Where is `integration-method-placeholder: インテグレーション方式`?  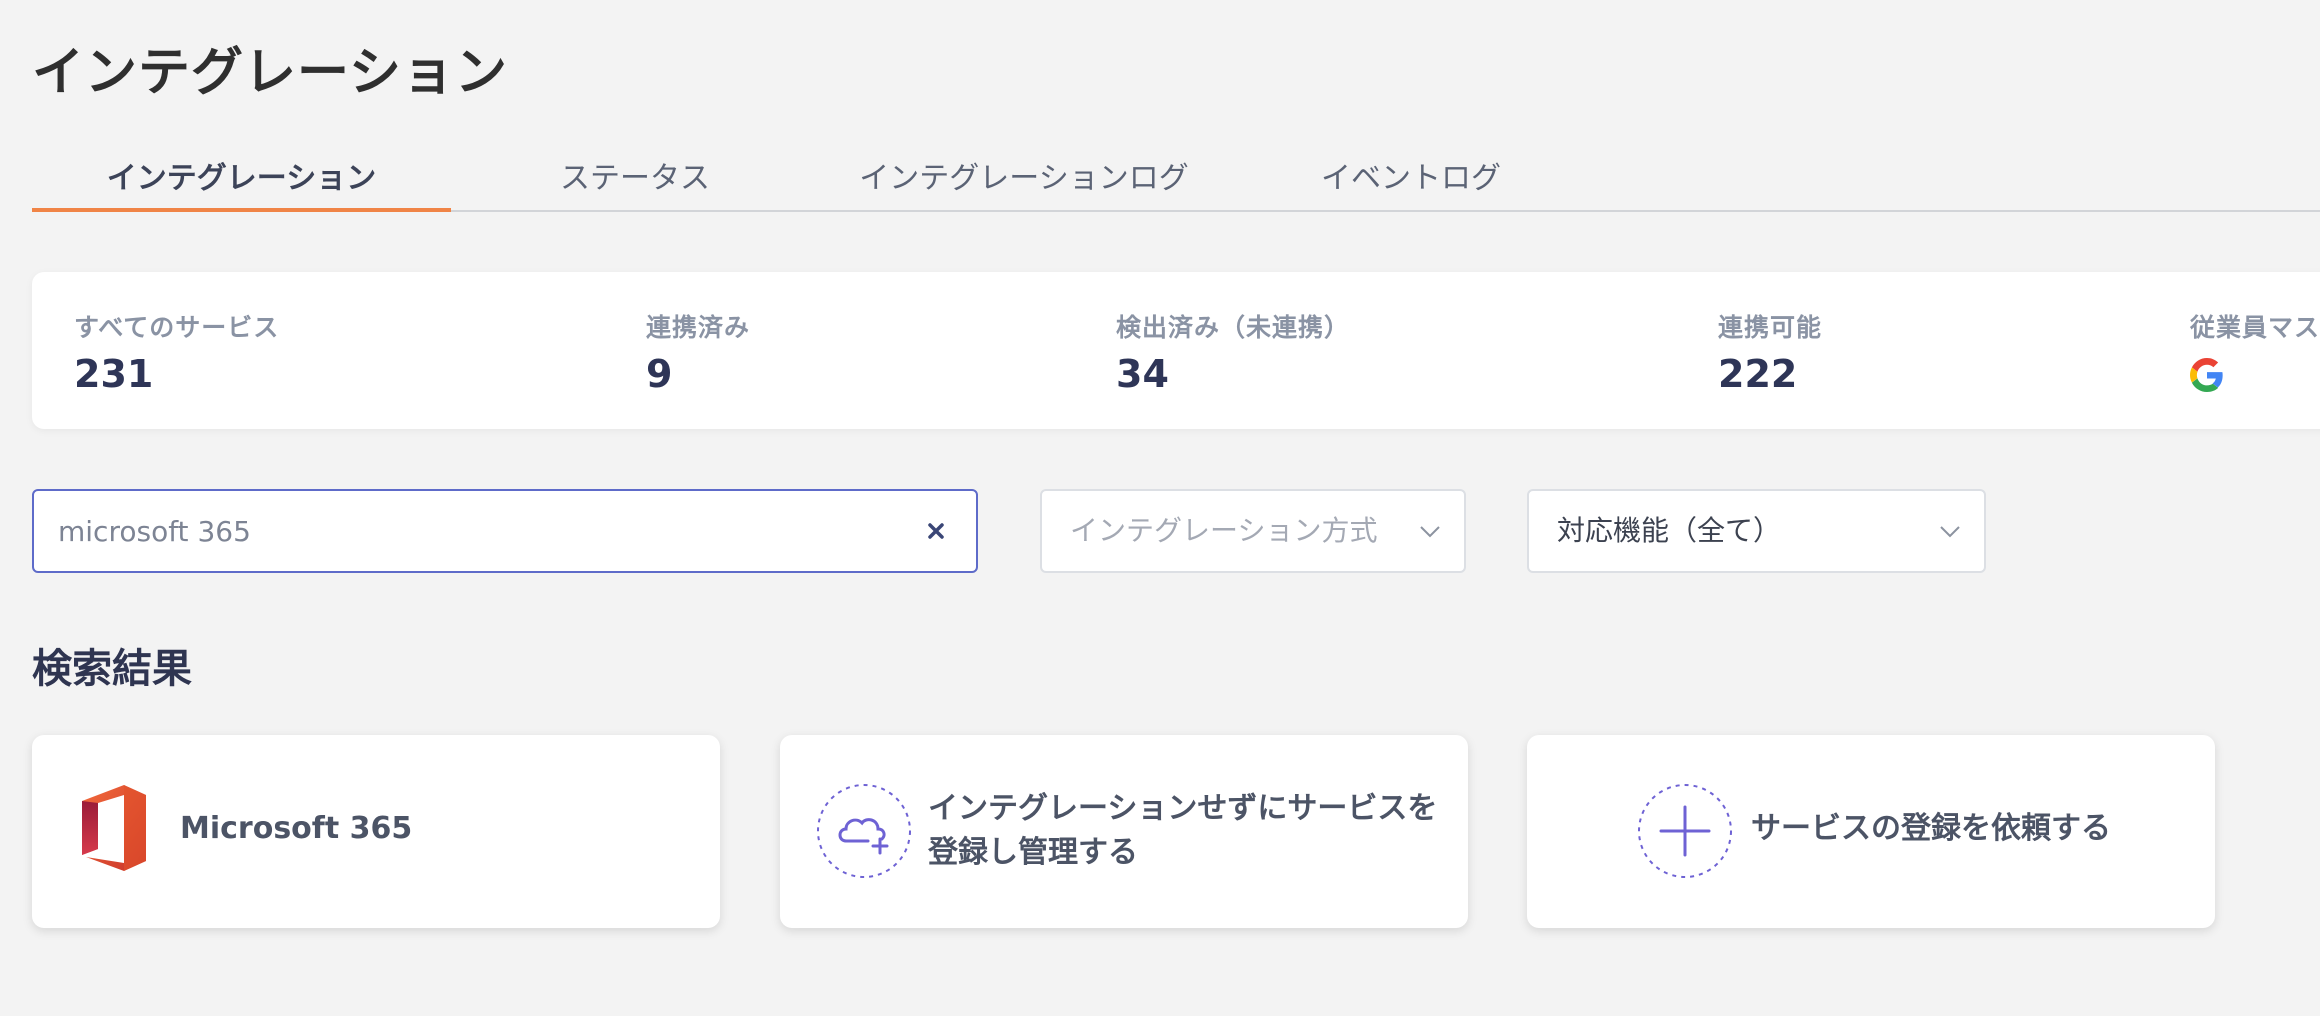 integration-method-placeholder: インテグレーション方式 is located at coordinates (1224, 530).